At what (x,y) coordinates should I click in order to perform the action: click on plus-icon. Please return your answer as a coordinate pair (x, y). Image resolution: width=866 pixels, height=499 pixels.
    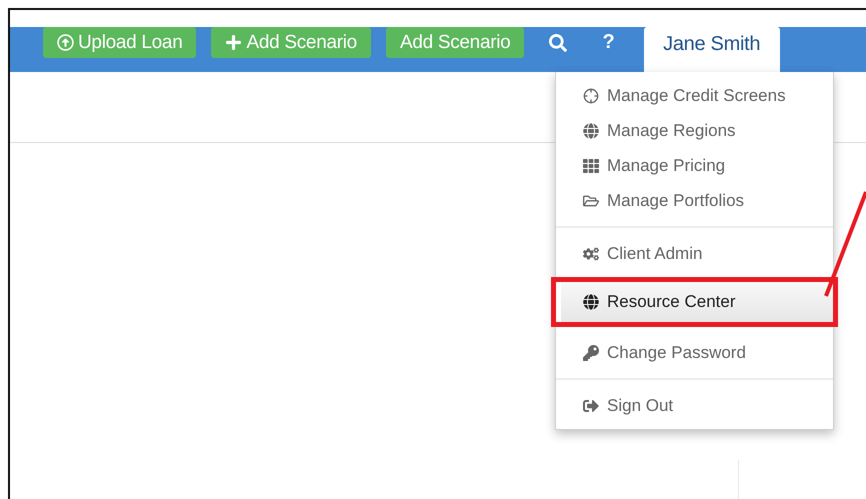
    Looking at the image, I should click on (233, 42).